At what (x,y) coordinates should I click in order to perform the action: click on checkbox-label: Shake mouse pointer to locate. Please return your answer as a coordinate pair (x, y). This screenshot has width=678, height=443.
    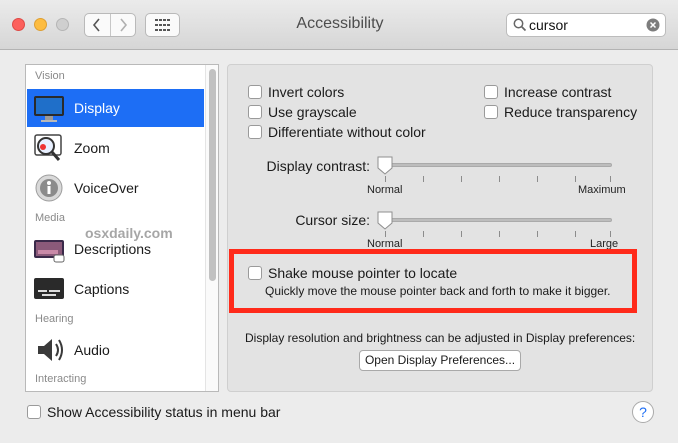
    Looking at the image, I should click on (363, 273).